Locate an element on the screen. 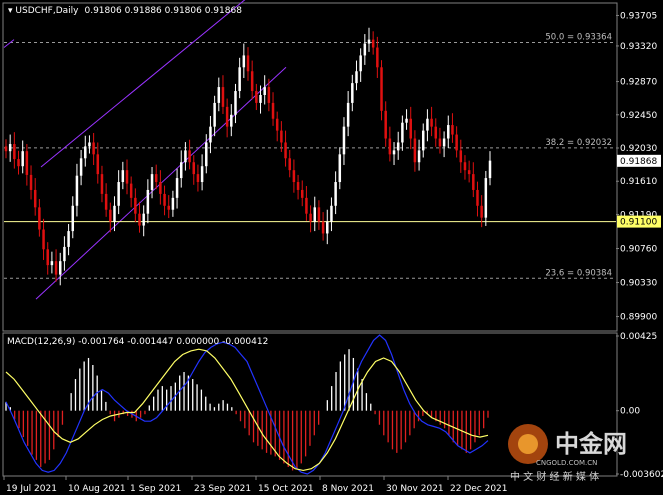 The image size is (663, 495). fib-level-label: 38.2 = 0.92032 is located at coordinates (578, 143).